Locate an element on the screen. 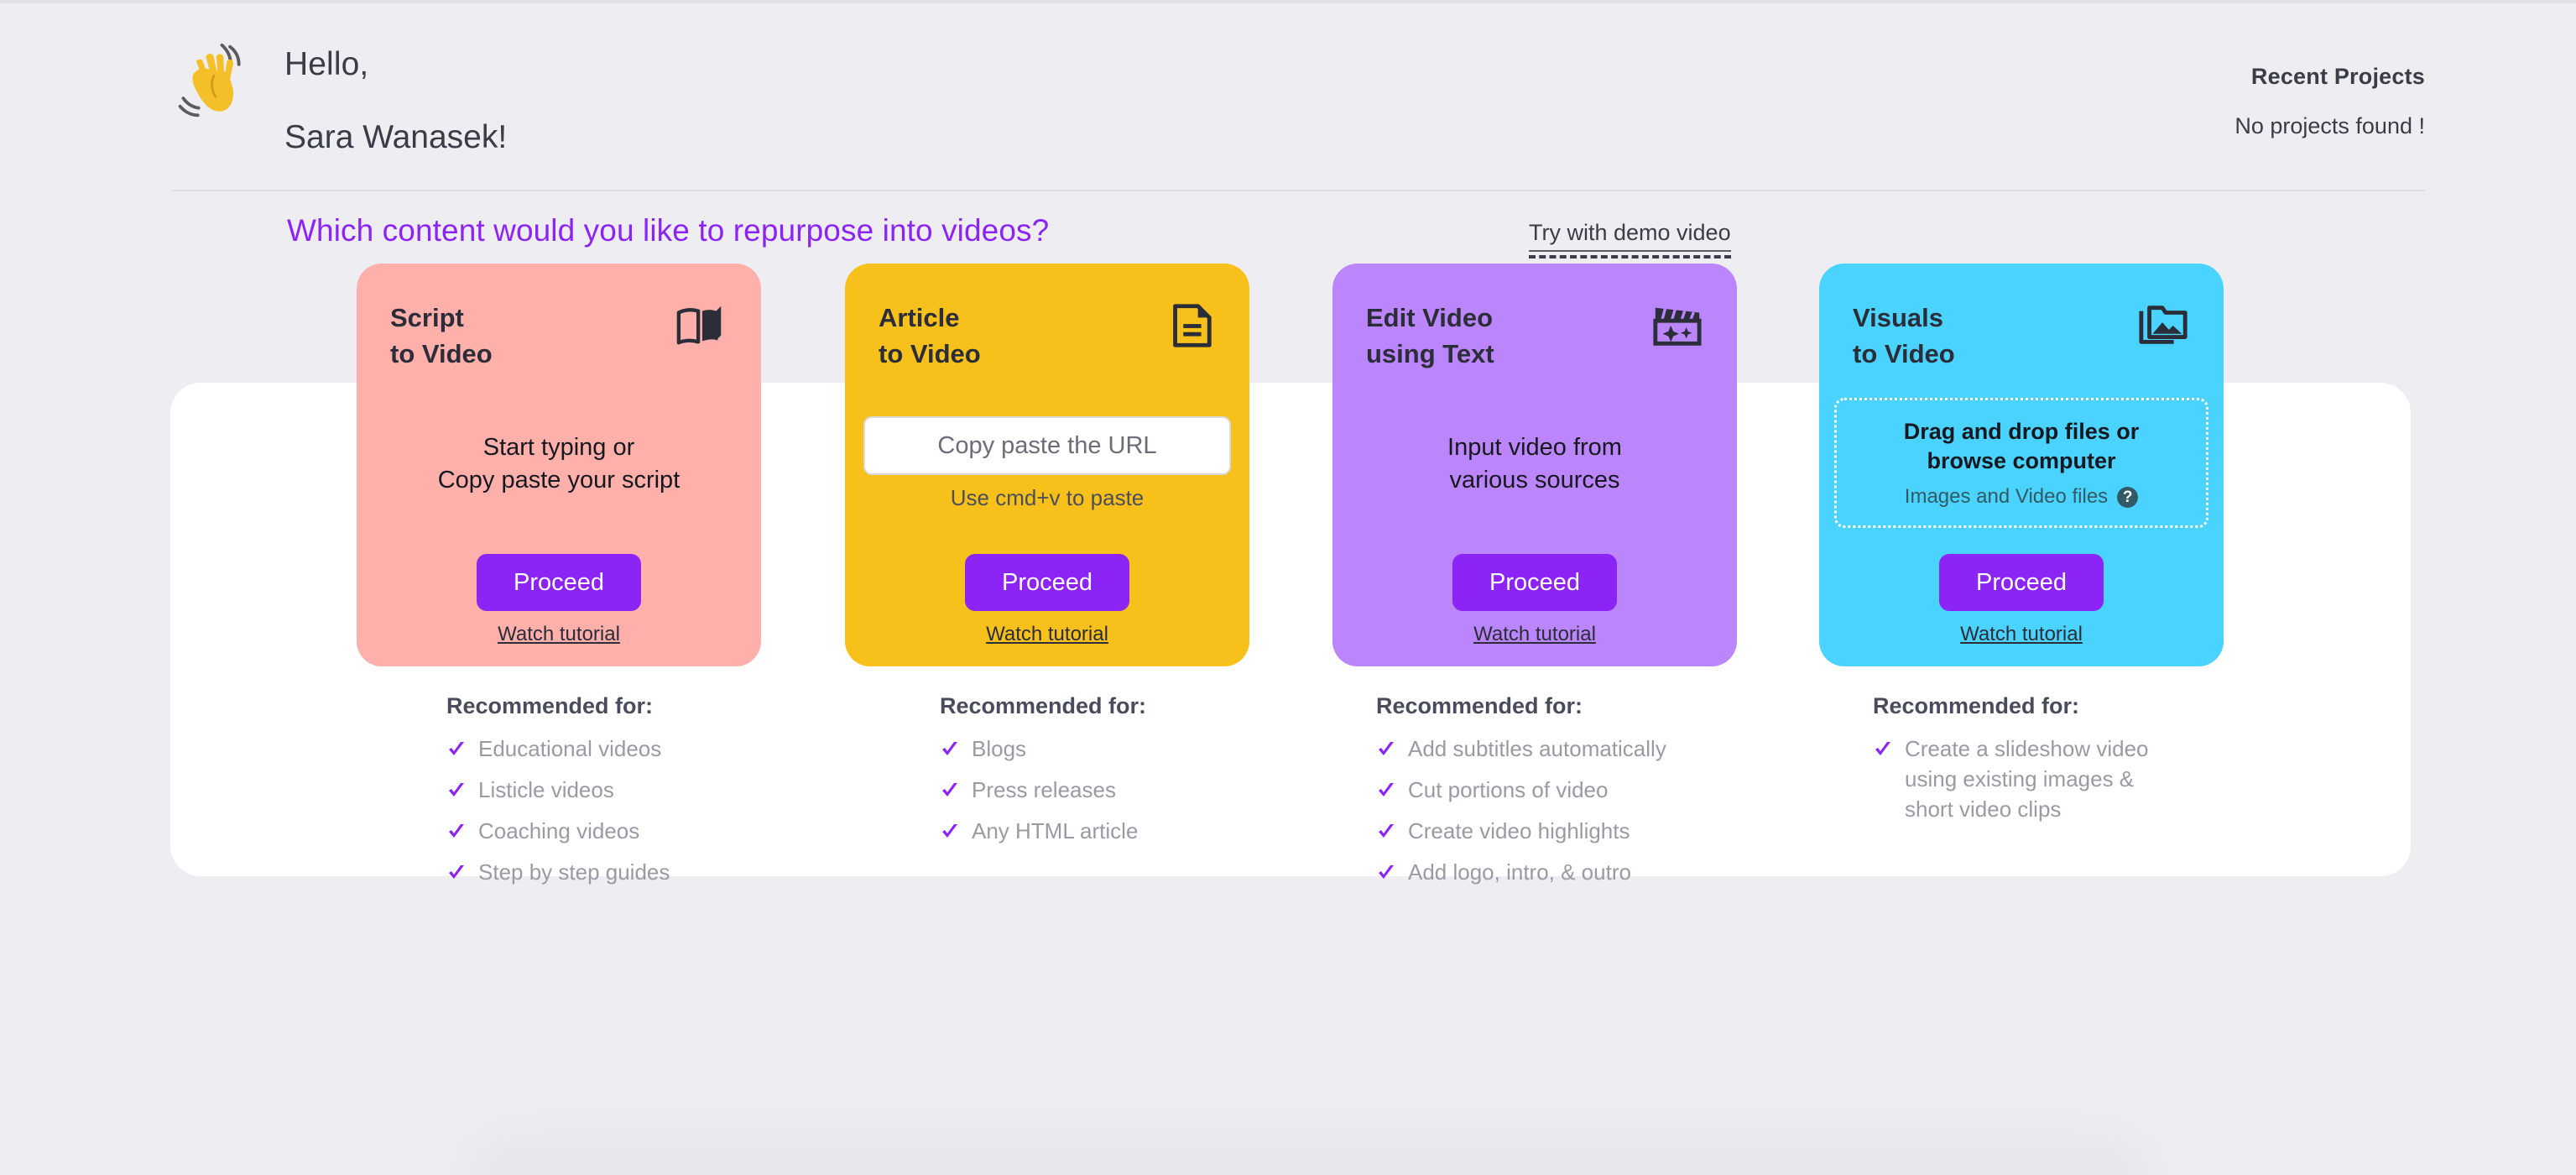 This screenshot has height=1175, width=2576. help-icon: ? is located at coordinates (2128, 497).